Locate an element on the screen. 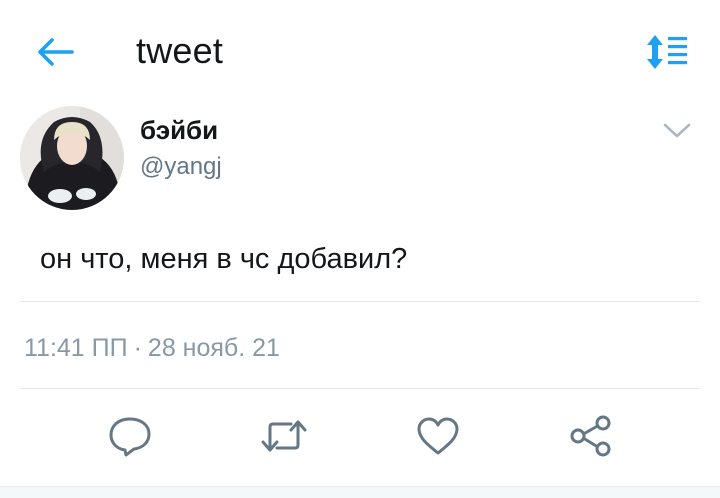 This screenshot has width=720, height=498. back-arrow-icon is located at coordinates (56, 52).